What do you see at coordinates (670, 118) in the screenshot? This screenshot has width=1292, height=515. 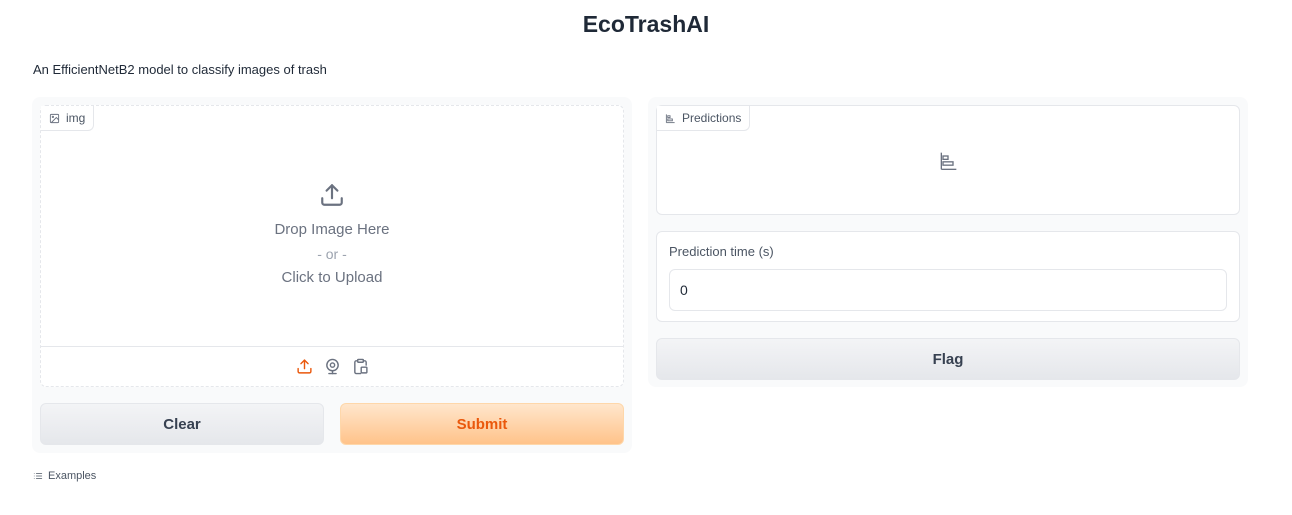 I see `bar-chart-icon` at bounding box center [670, 118].